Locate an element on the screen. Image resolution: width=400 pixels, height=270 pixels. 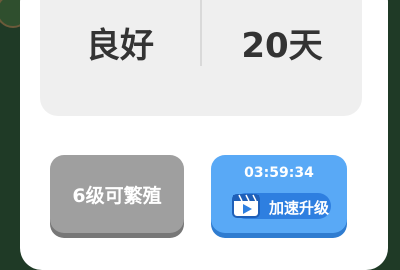
breed-button: 6级可繁殖 is located at coordinates (117, 194).